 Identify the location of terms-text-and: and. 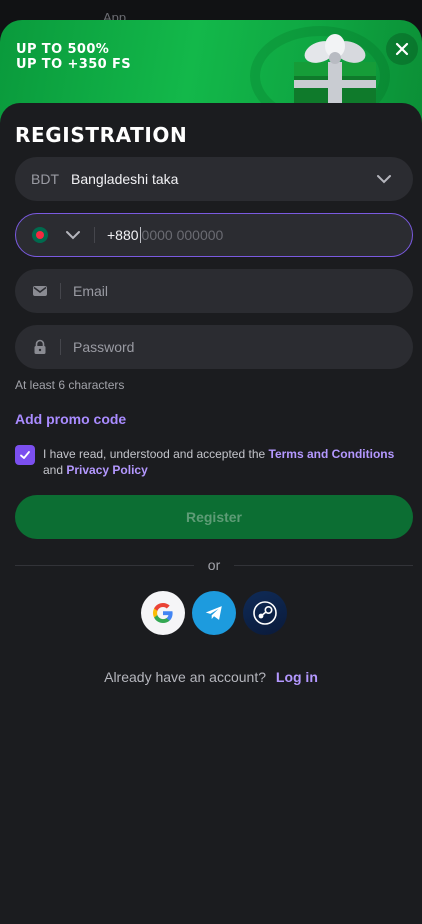
(55, 470).